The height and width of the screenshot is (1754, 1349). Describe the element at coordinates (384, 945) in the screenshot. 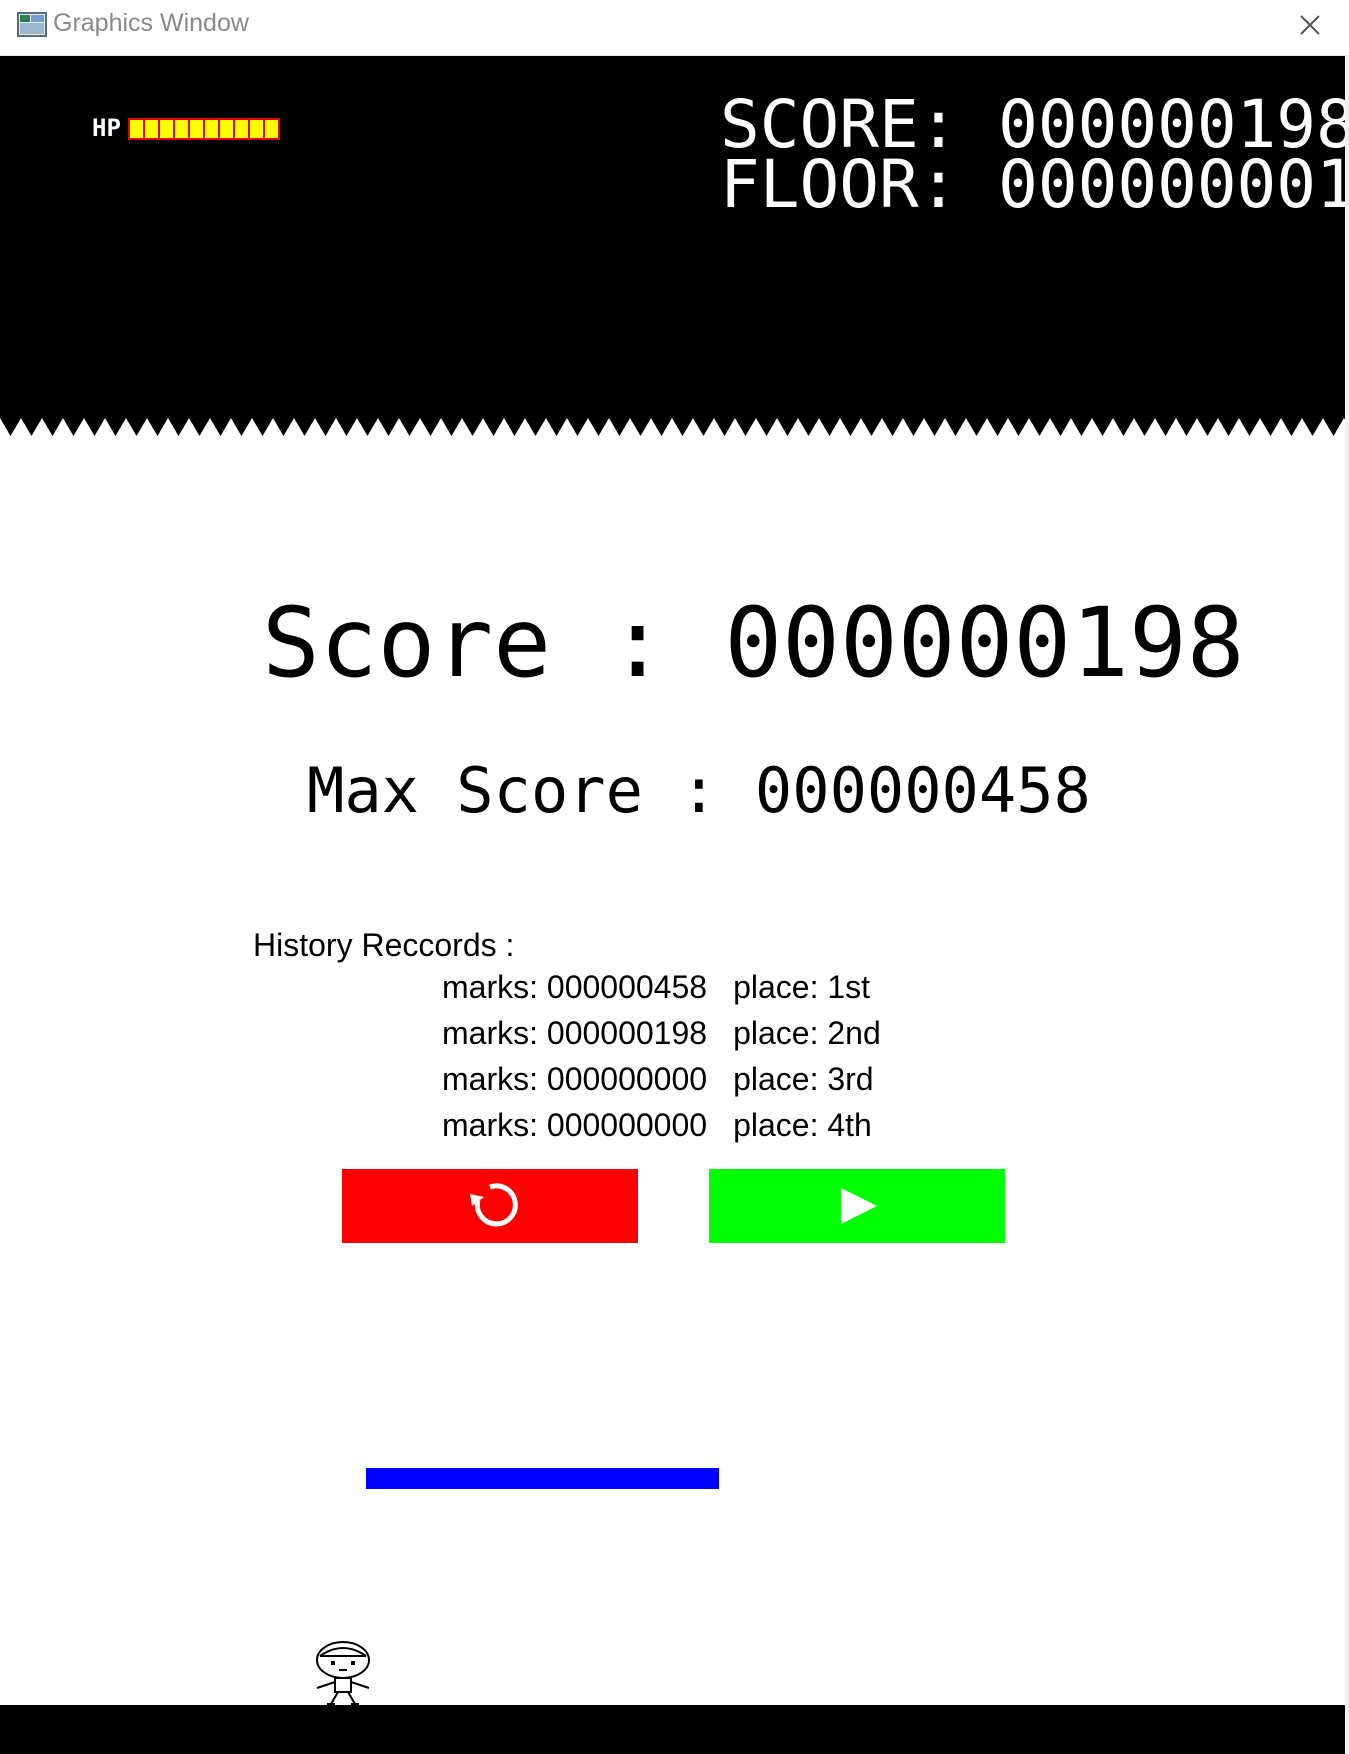

I see `history-title: History Reccords :` at that location.